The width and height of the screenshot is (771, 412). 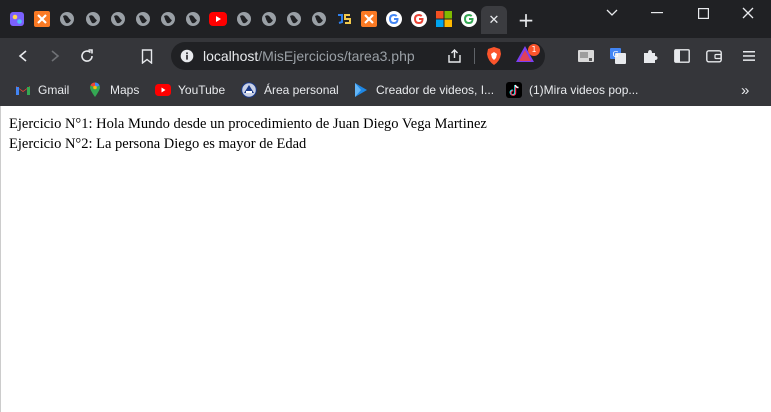 I want to click on brave-rewards-button: 1, so click(x=527, y=55).